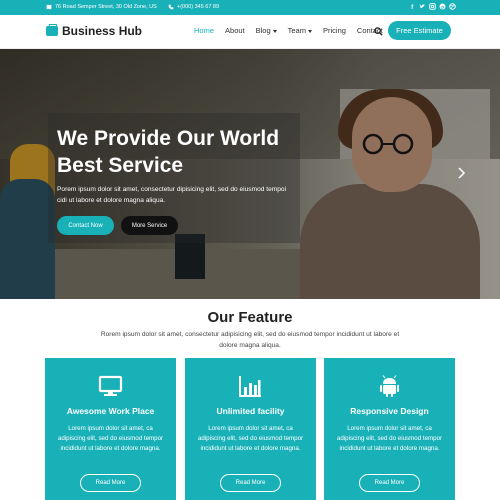  Describe the element at coordinates (250, 411) in the screenshot. I see `feature-card-title: Unlimited facility` at that location.